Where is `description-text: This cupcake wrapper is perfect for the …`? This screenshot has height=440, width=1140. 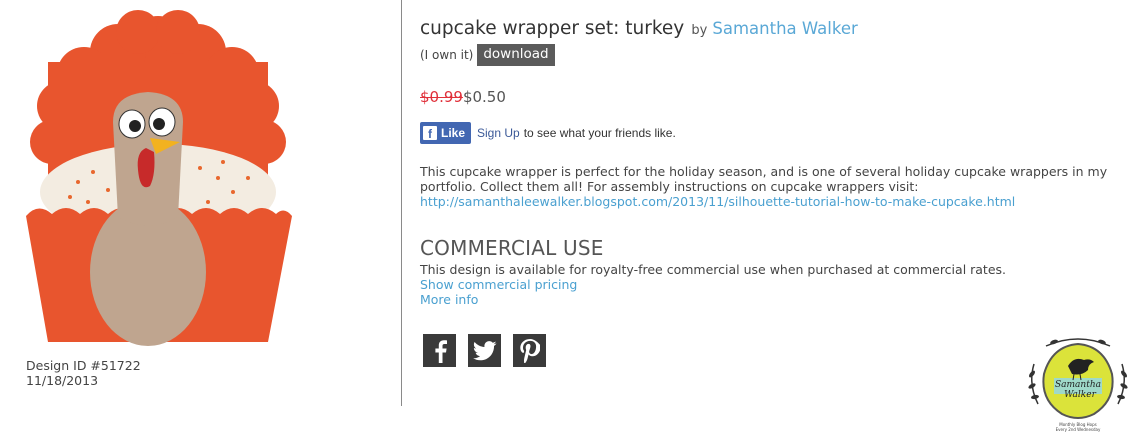
description-text: This cupcake wrapper is perfect for the … is located at coordinates (764, 179).